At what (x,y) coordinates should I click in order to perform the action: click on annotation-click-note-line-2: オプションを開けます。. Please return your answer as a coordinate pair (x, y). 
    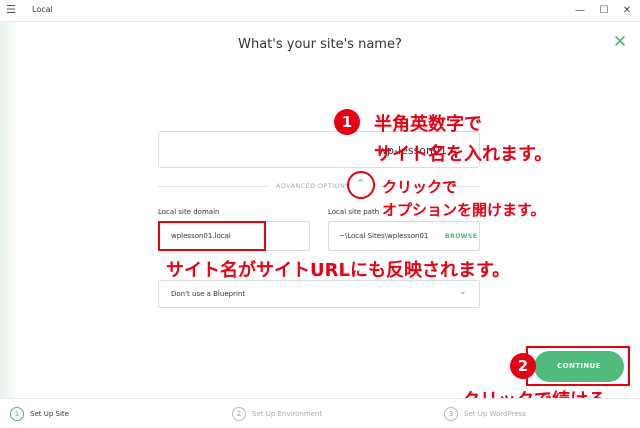
    Looking at the image, I should click on (464, 210).